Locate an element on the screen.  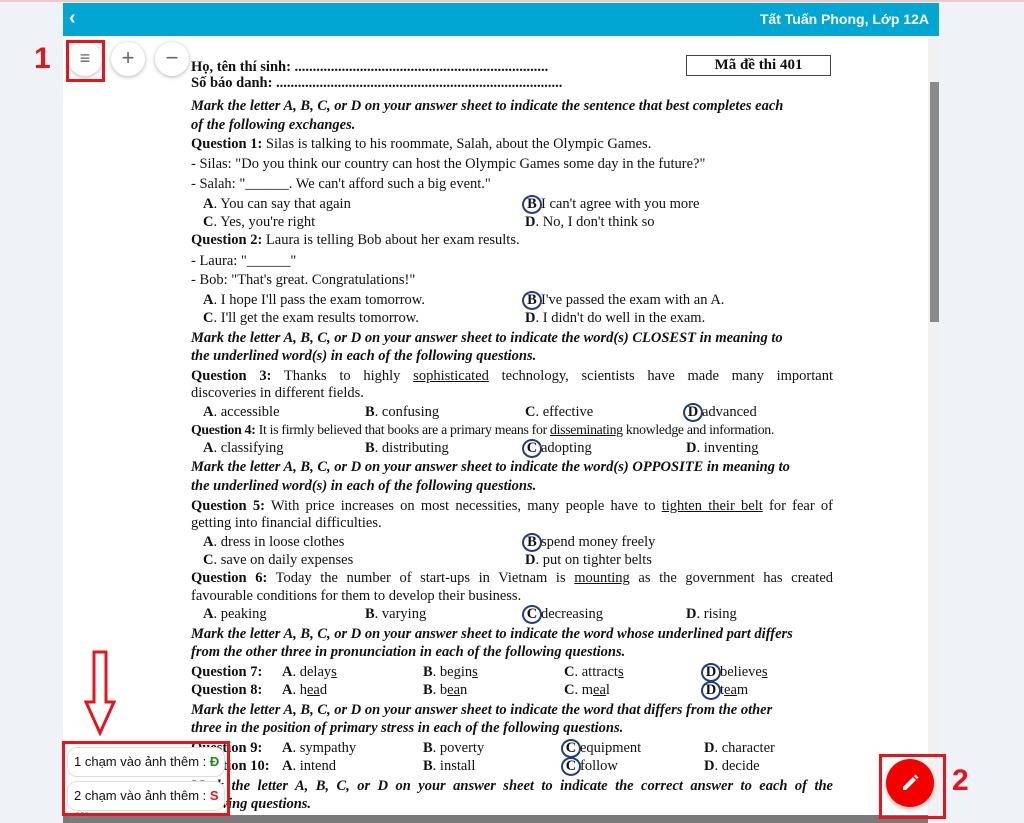
option-b-selected: B I've passed the exam with an A. is located at coordinates (623, 300).